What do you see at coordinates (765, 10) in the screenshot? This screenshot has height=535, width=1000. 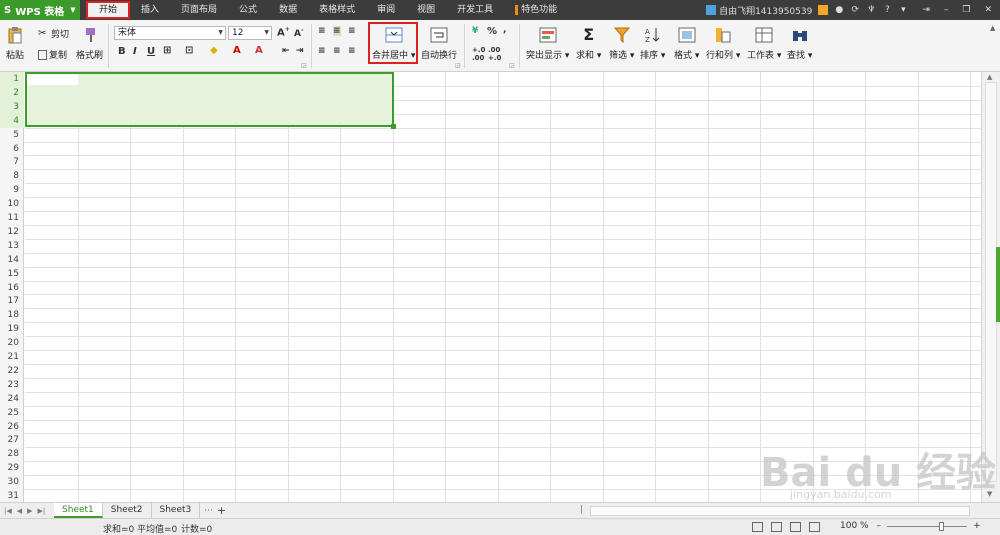 I see `user-name: 自由飞翔1413950539` at bounding box center [765, 10].